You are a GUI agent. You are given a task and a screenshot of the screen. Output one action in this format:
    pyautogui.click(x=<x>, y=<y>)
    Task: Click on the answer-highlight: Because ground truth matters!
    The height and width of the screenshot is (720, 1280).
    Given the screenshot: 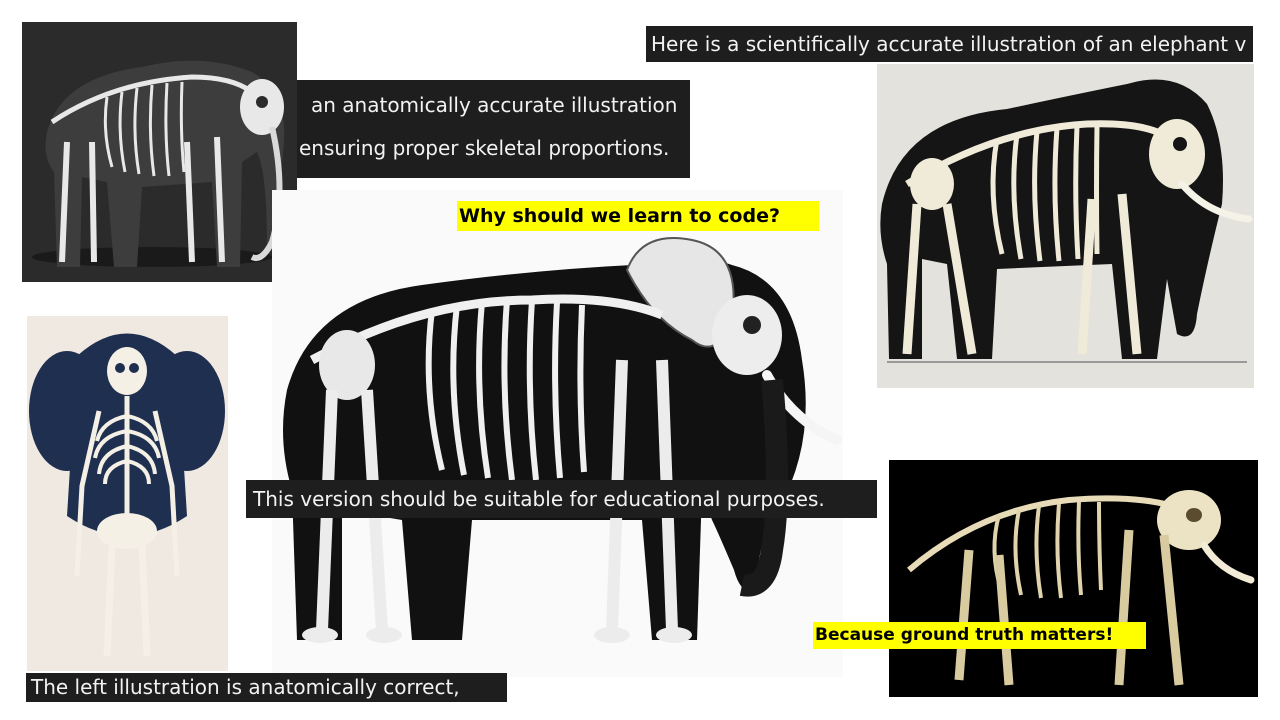 What is the action you would take?
    pyautogui.click(x=979, y=635)
    